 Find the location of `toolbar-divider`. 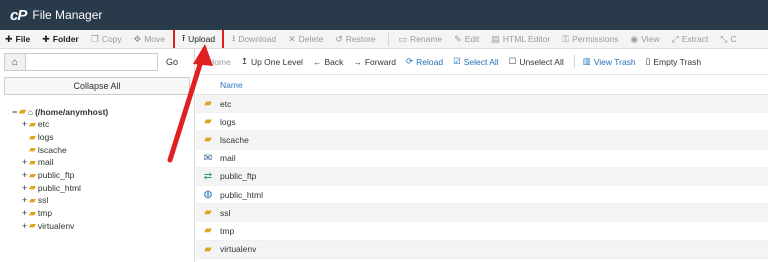

toolbar-divider is located at coordinates (388, 39).